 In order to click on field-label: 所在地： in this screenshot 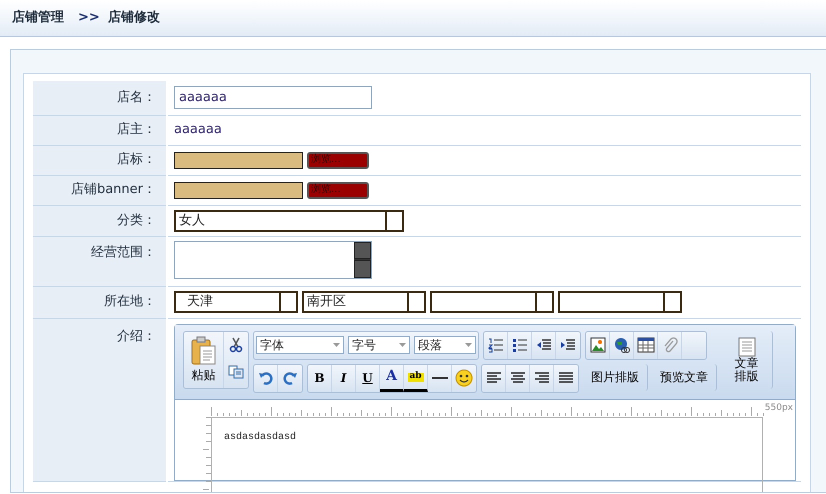, I will do `click(100, 302)`.